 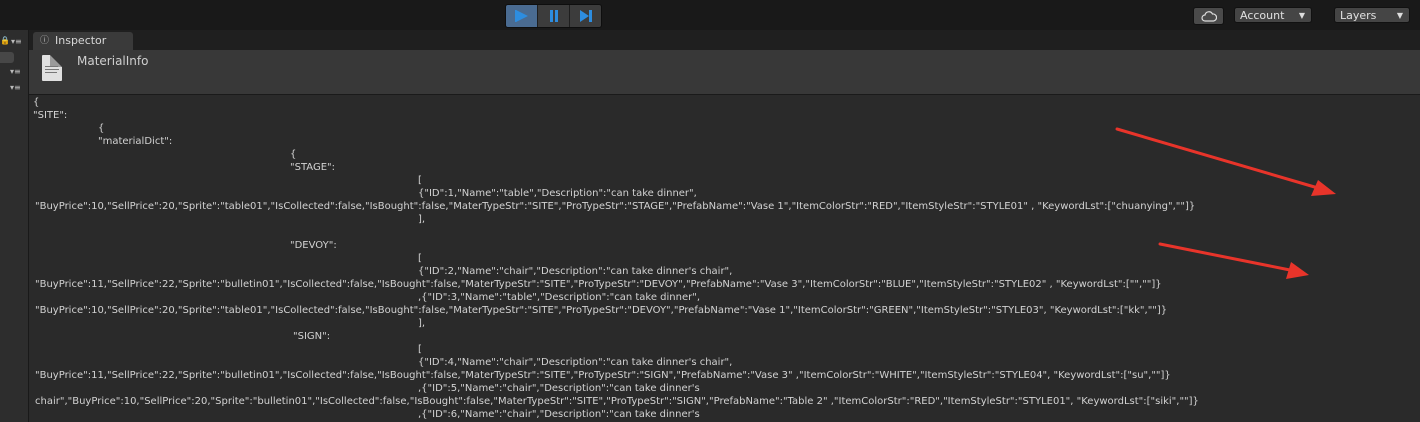 What do you see at coordinates (1225, 203) in the screenshot?
I see `annotation-arrows` at bounding box center [1225, 203].